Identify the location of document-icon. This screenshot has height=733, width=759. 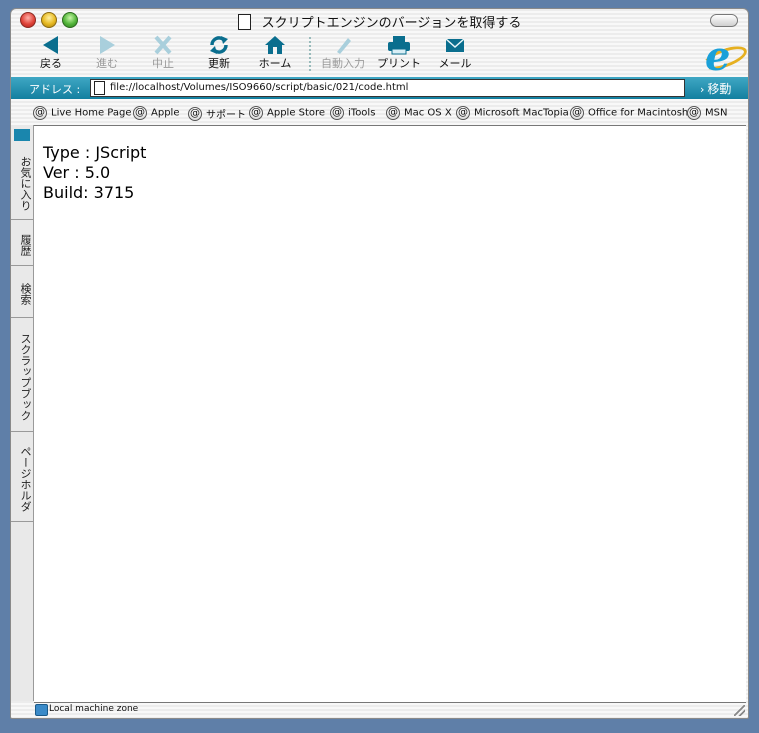
(244, 21).